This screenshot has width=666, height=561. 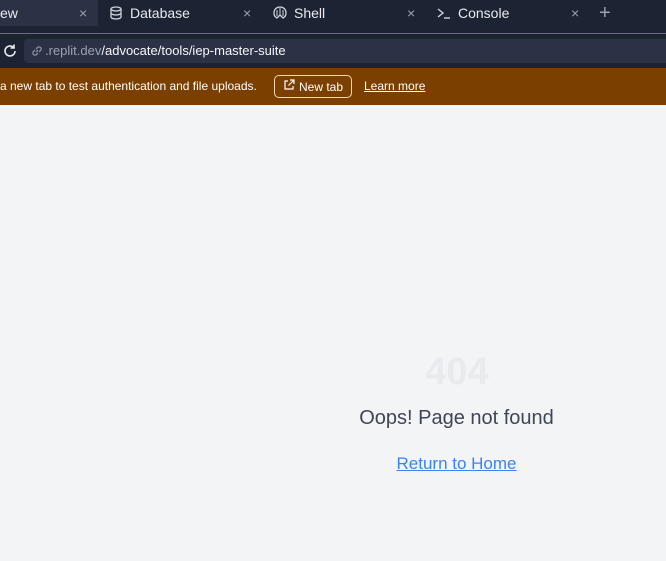 I want to click on tab-shell: Shell ×, so click(x=350, y=13).